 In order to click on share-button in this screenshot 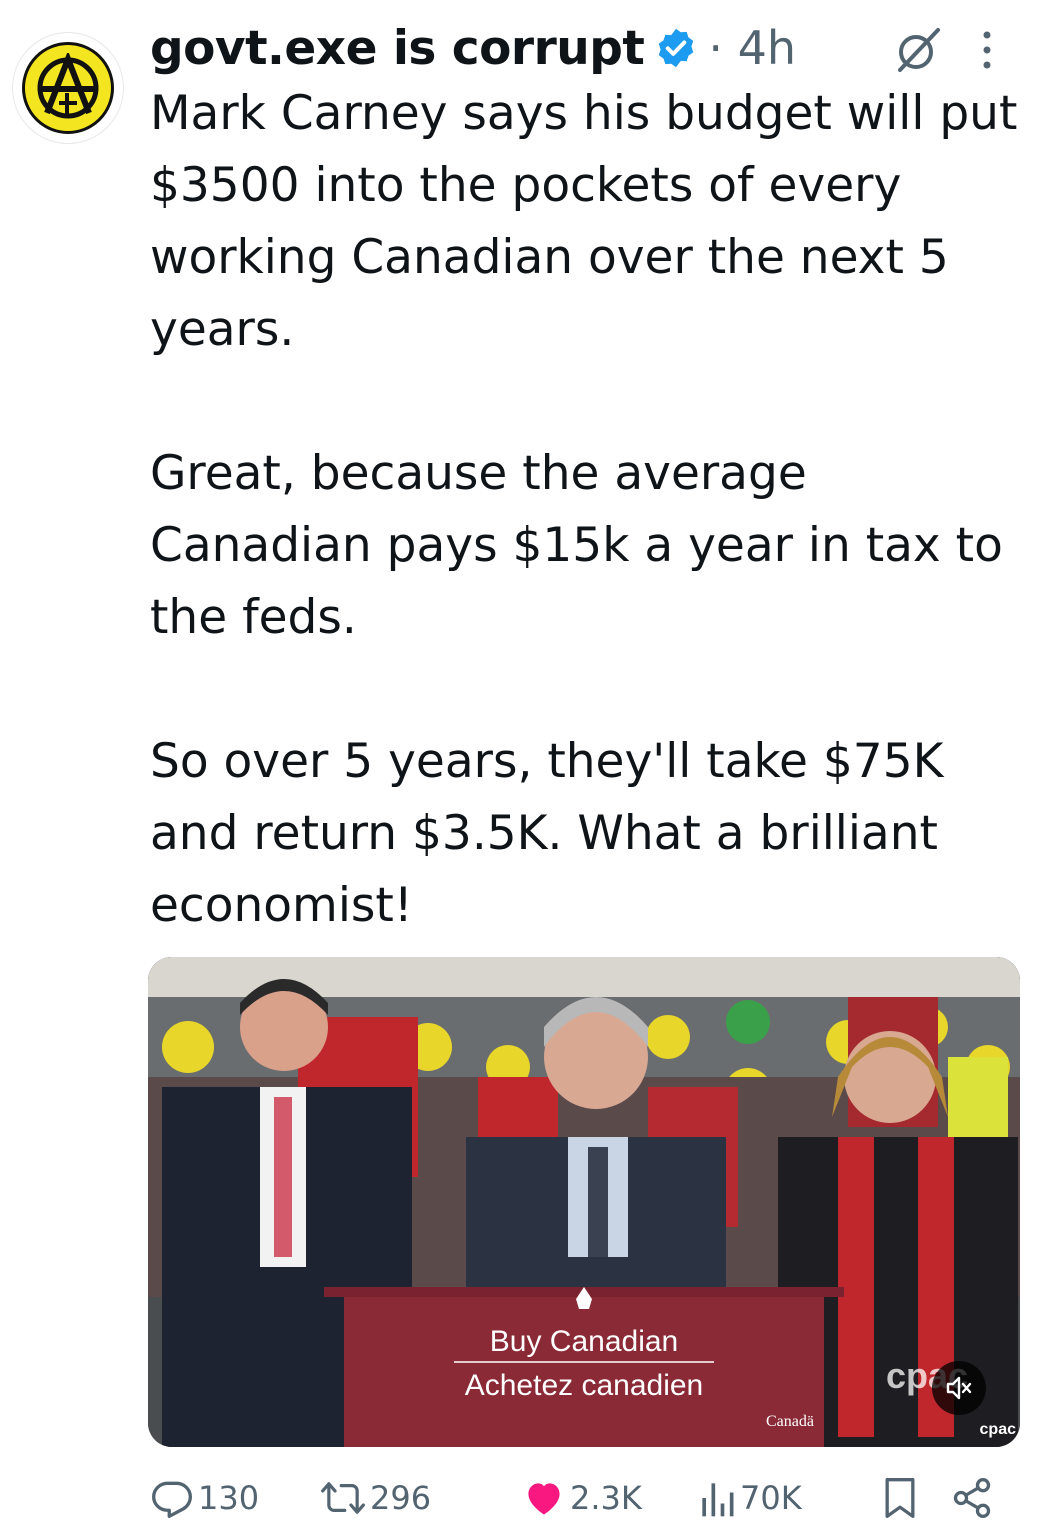, I will do `click(972, 1498)`.